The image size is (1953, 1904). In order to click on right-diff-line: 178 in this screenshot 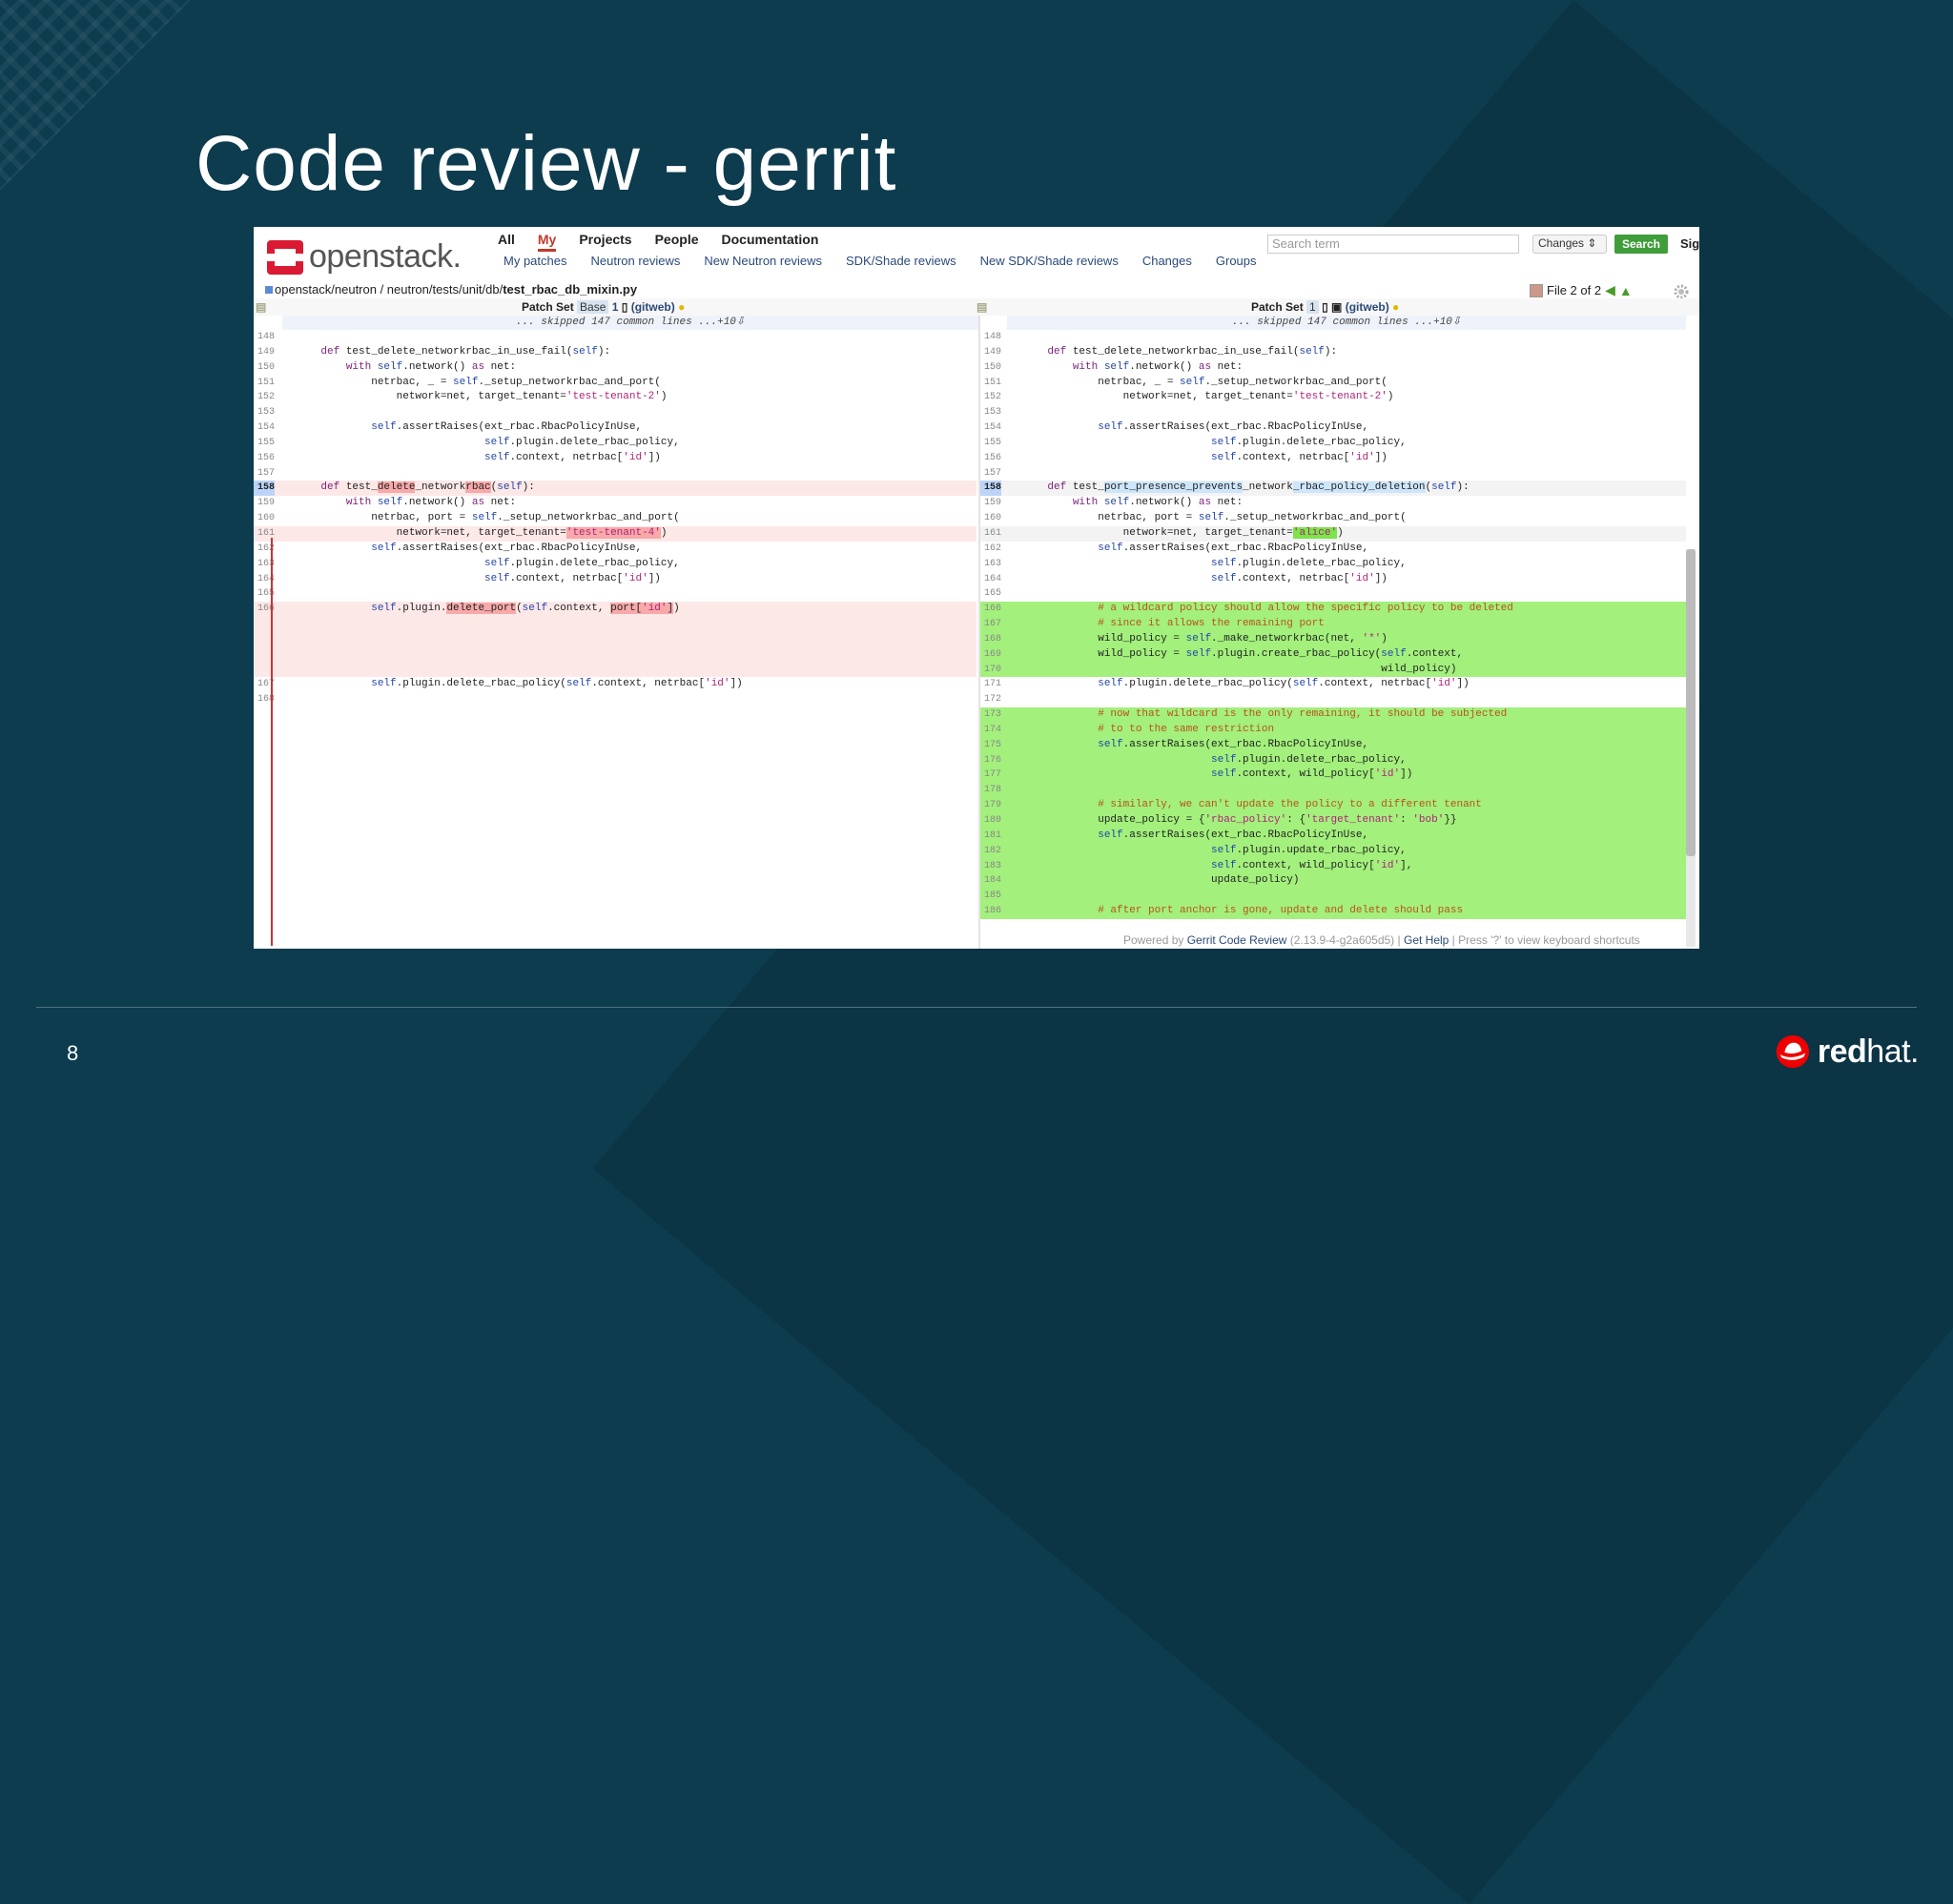, I will do `click(1333, 791)`.